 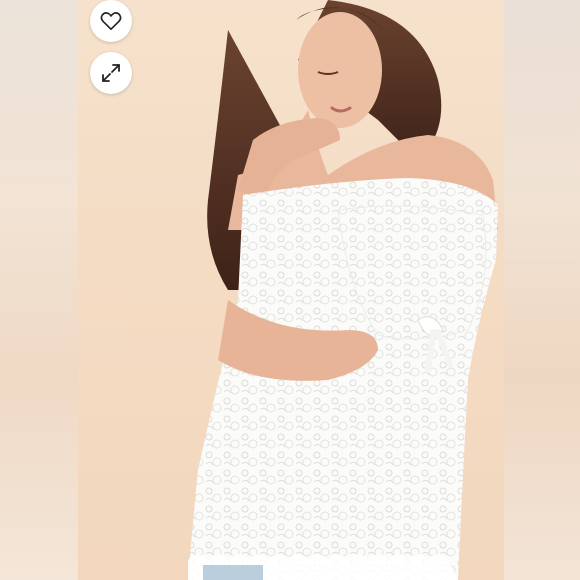 I want to click on heart-icon, so click(x=111, y=21).